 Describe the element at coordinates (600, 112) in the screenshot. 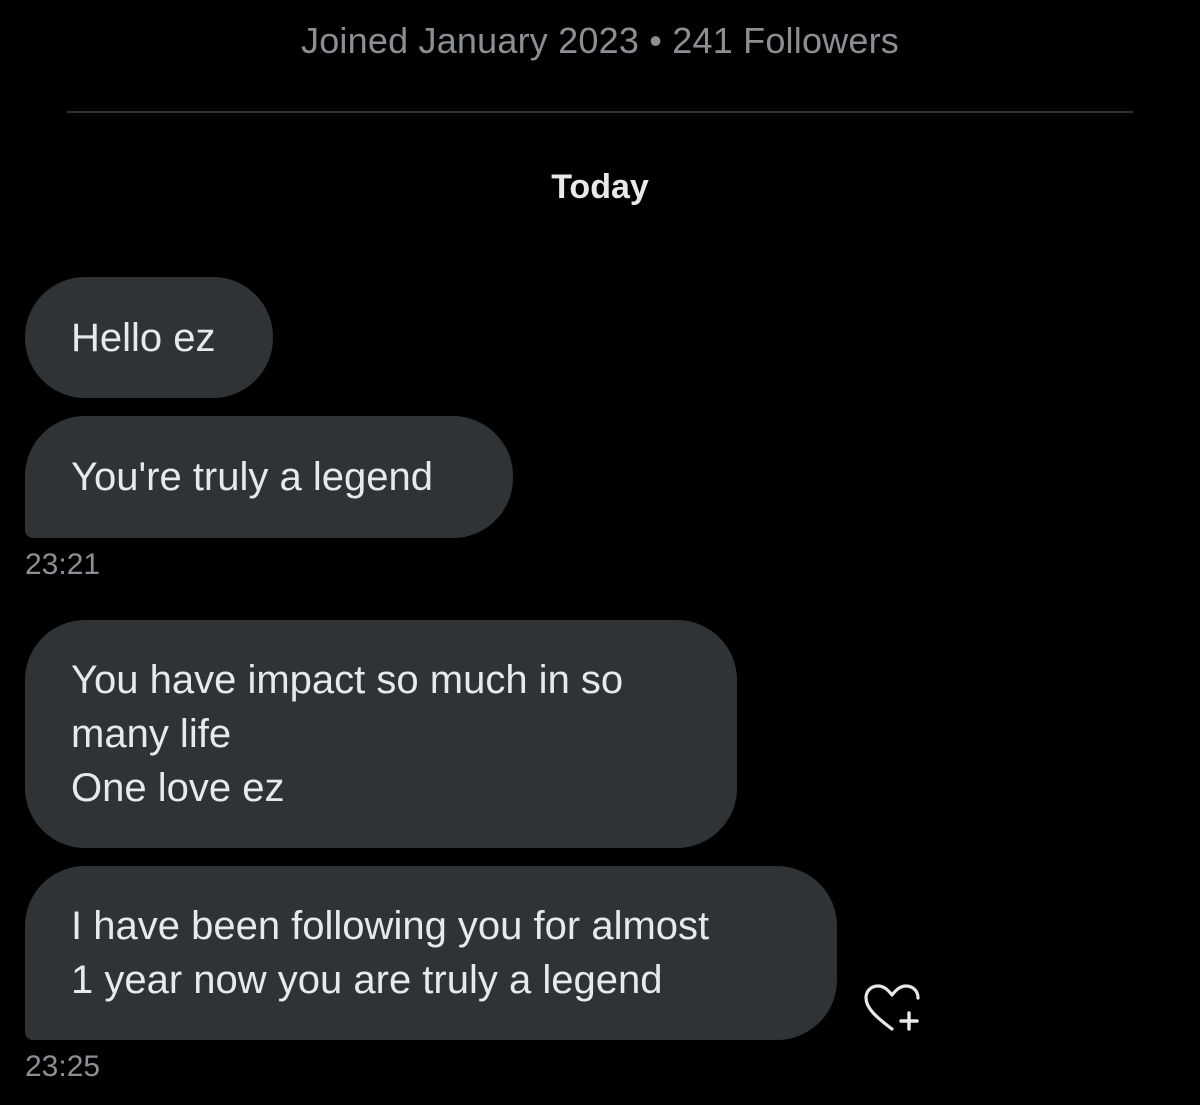

I see `divider` at that location.